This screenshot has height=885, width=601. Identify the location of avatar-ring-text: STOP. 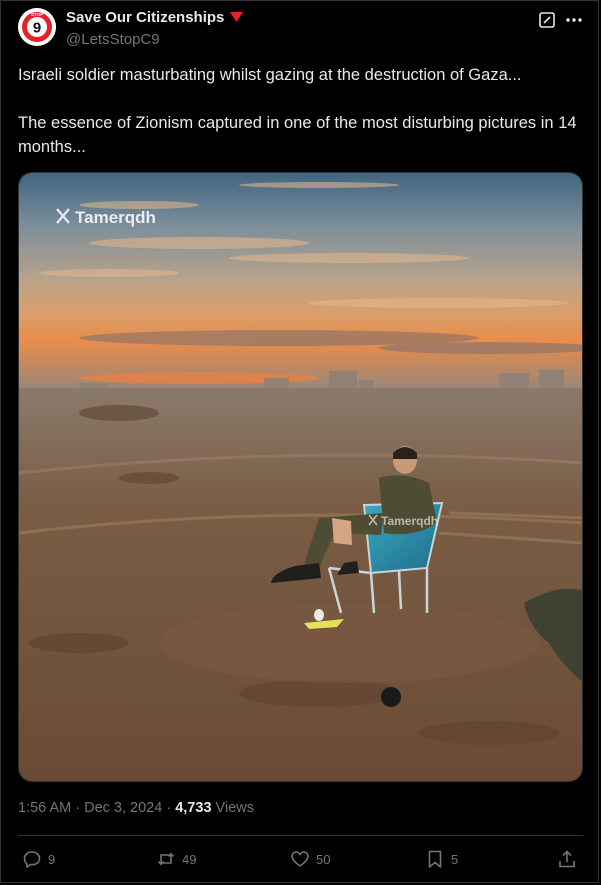
(37, 14).